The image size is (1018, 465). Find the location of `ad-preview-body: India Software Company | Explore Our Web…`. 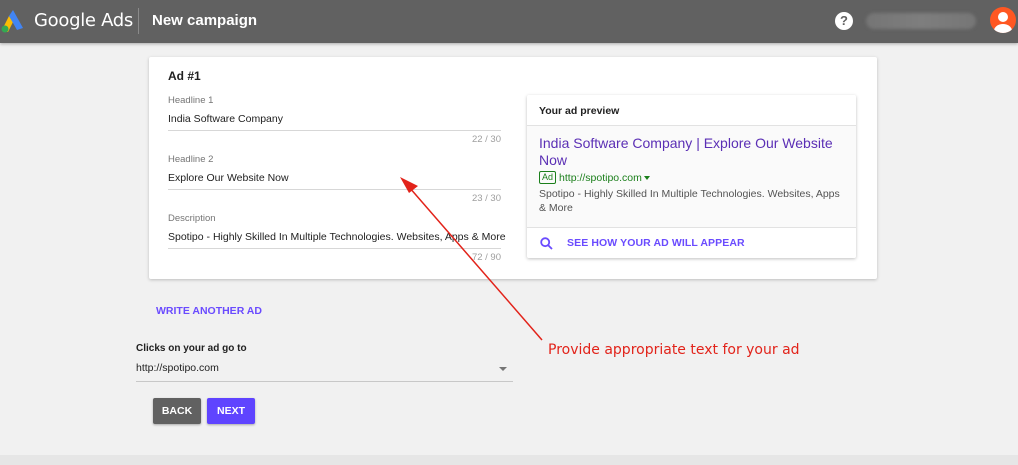

ad-preview-body: India Software Company | Explore Our Web… is located at coordinates (691, 176).